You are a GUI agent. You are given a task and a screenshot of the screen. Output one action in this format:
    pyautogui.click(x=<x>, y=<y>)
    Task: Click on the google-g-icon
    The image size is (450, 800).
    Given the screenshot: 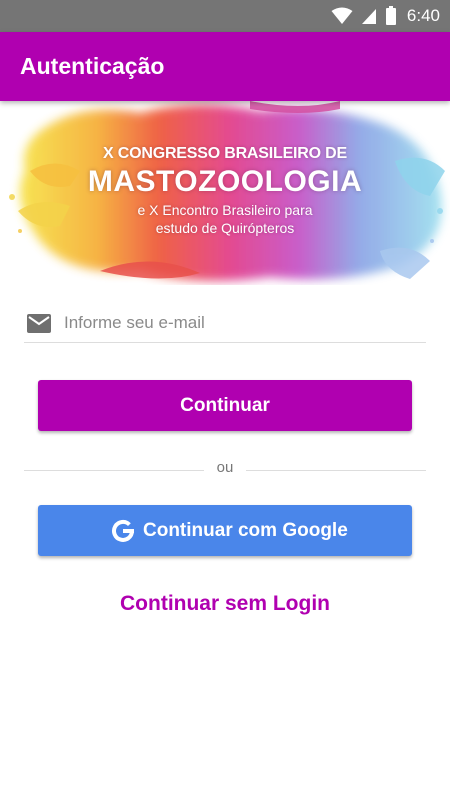 What is the action you would take?
    pyautogui.click(x=123, y=530)
    